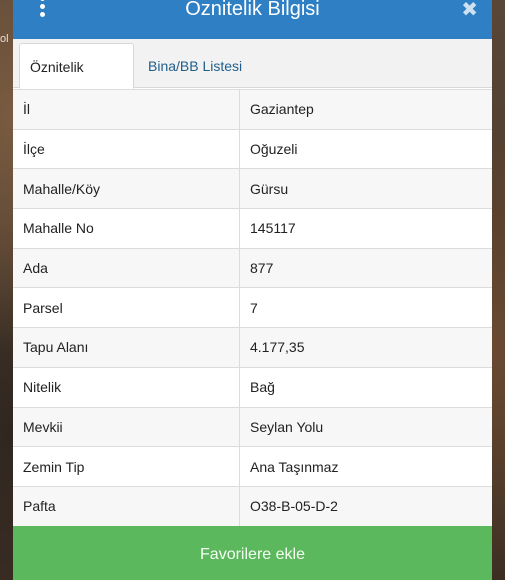 The width and height of the screenshot is (505, 580). What do you see at coordinates (56, 347) in the screenshot?
I see `attribute-key: Tapu Alanı` at bounding box center [56, 347].